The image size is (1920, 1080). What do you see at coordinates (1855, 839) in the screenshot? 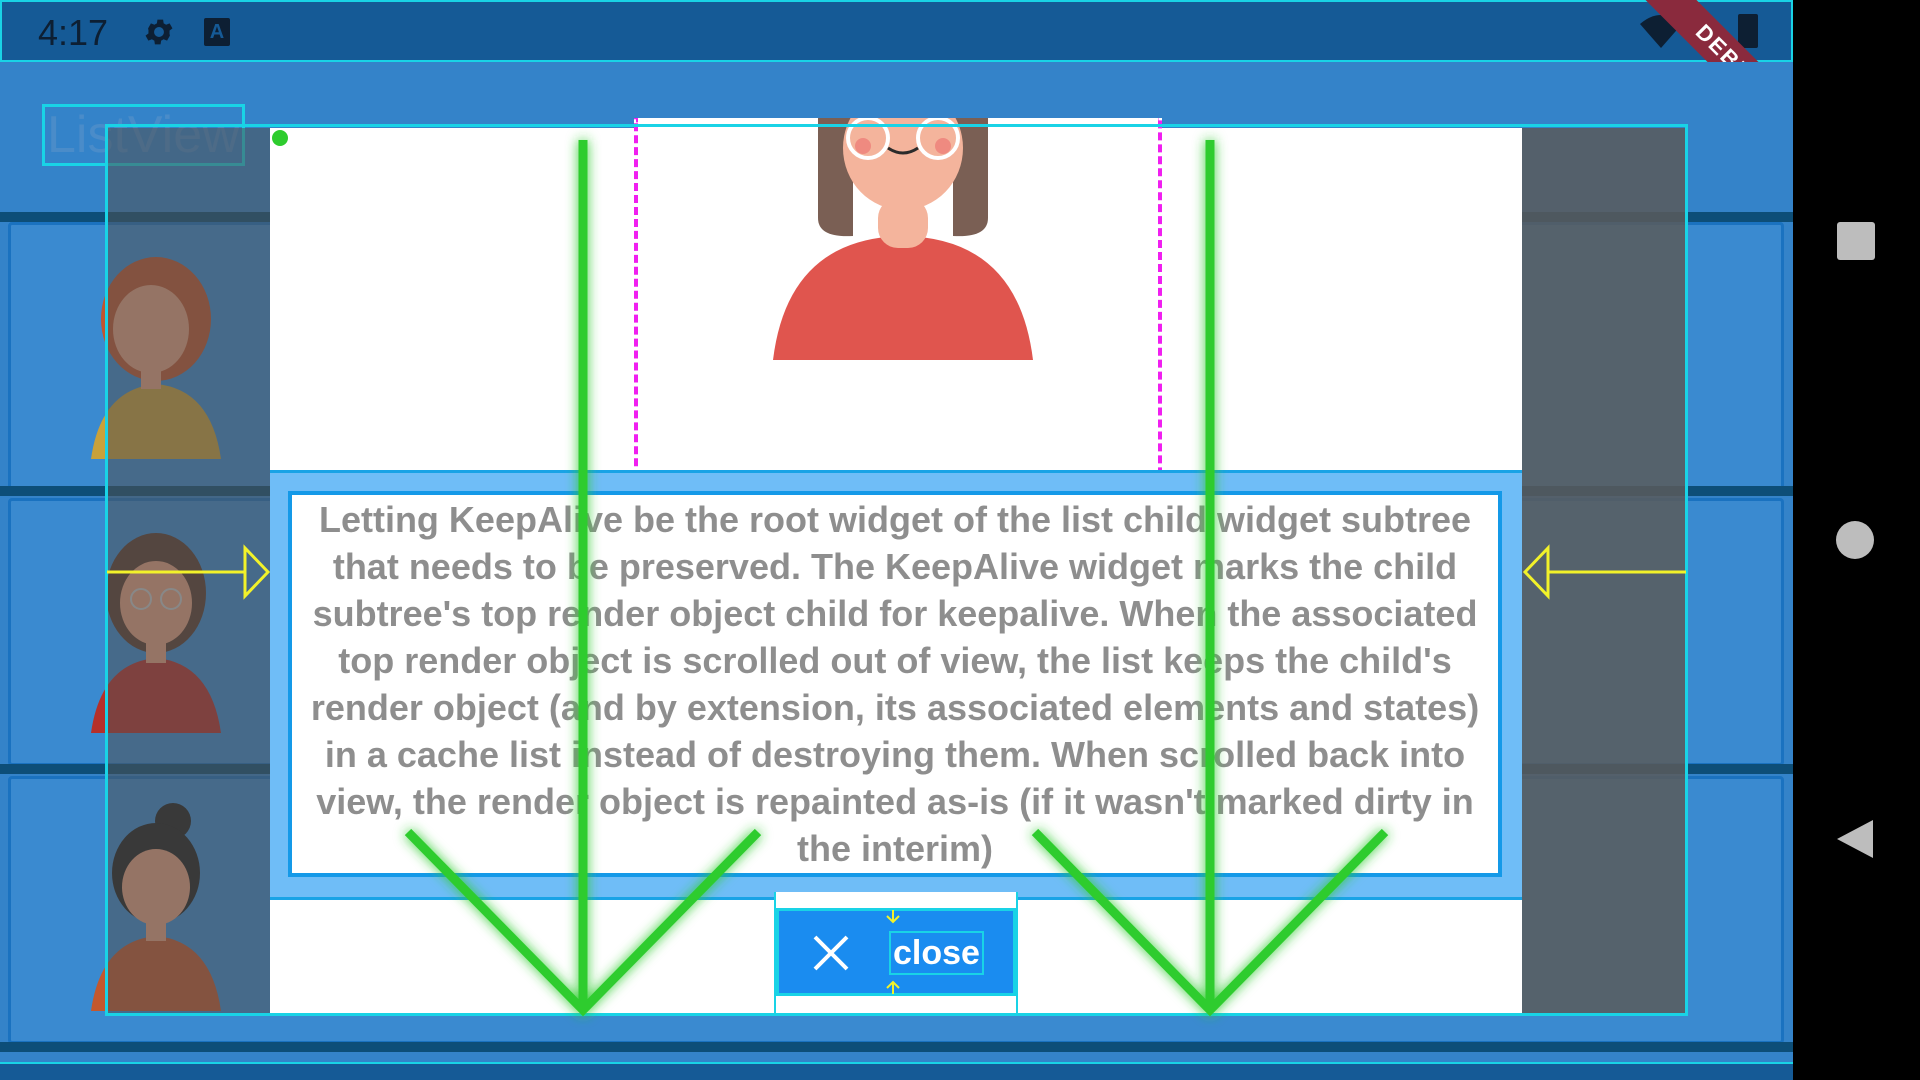
I see `back-button` at bounding box center [1855, 839].